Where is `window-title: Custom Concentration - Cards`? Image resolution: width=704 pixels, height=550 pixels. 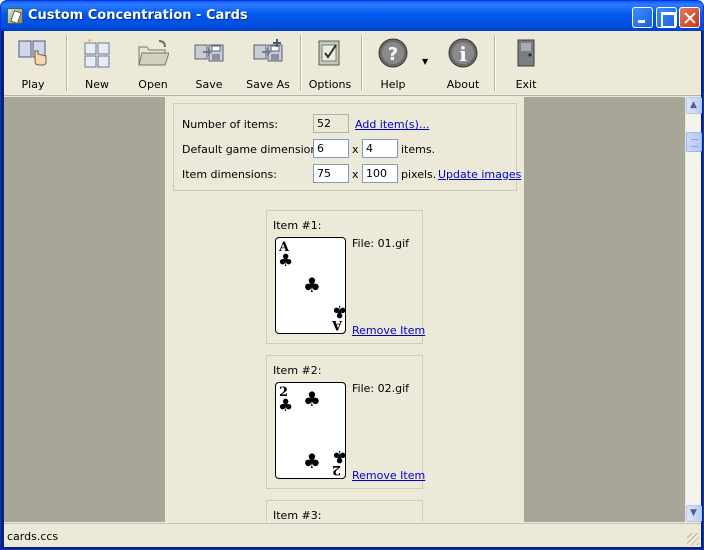 window-title: Custom Concentration - Cards is located at coordinates (138, 15).